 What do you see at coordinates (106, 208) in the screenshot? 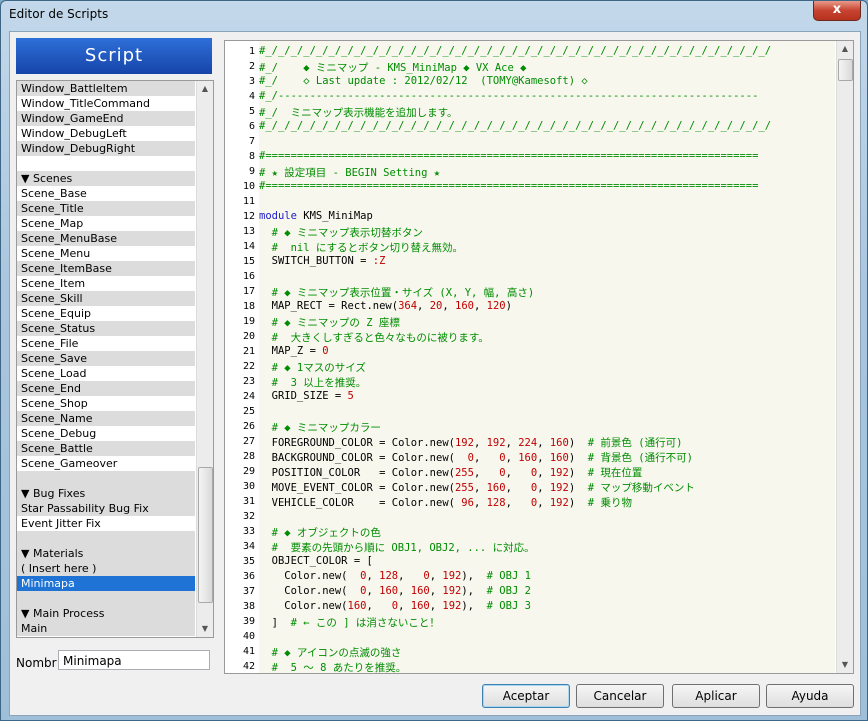
I see `script-list-item: Scene_Title` at bounding box center [106, 208].